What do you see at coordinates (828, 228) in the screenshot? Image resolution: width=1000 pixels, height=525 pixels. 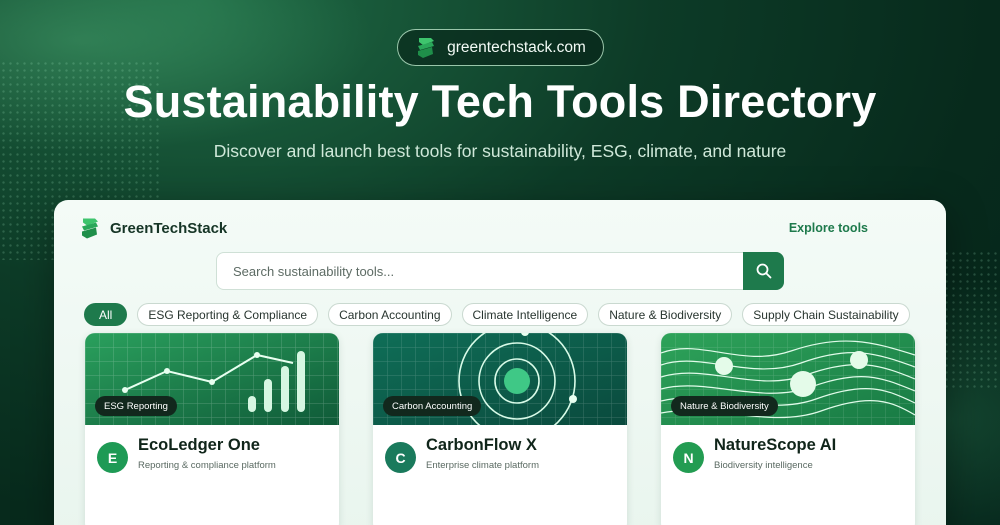 I see `explore-tools-link: Explore tools` at bounding box center [828, 228].